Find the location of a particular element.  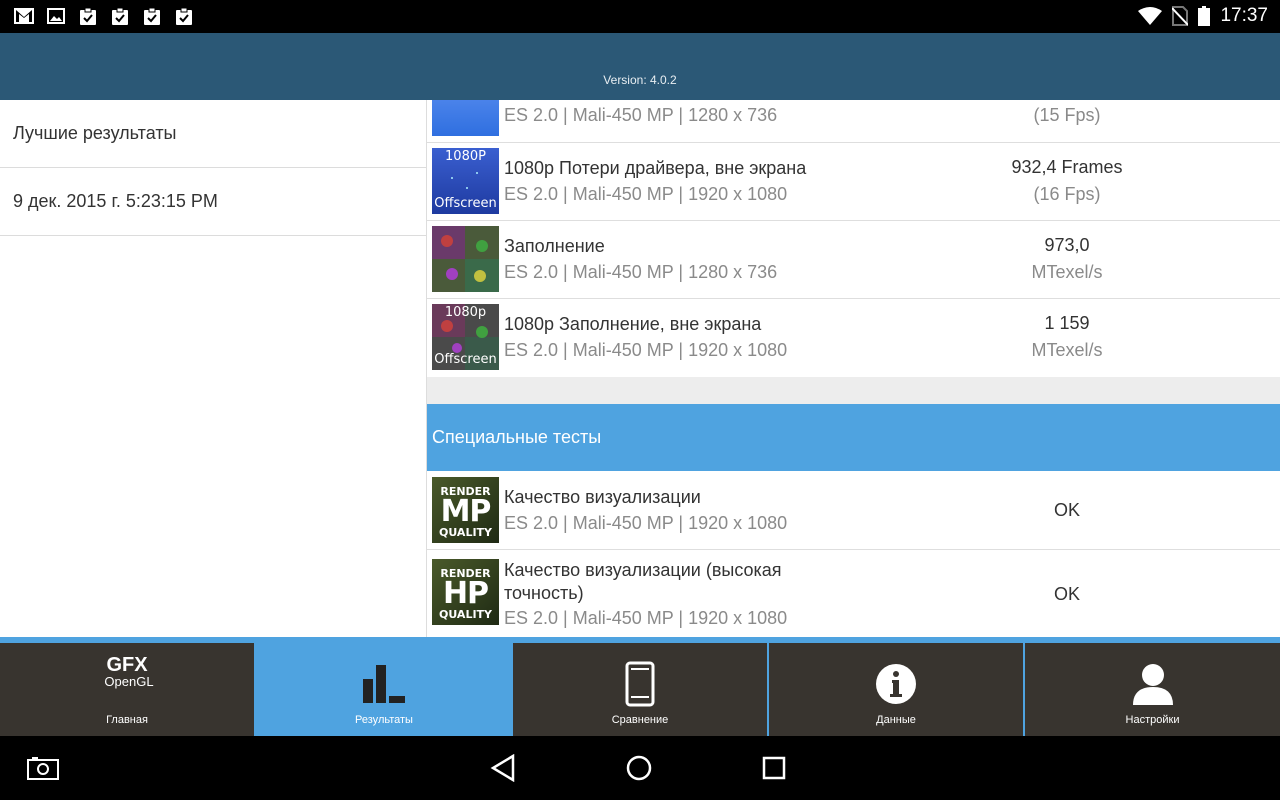

system-icons: 17:37 is located at coordinates (1203, 16).